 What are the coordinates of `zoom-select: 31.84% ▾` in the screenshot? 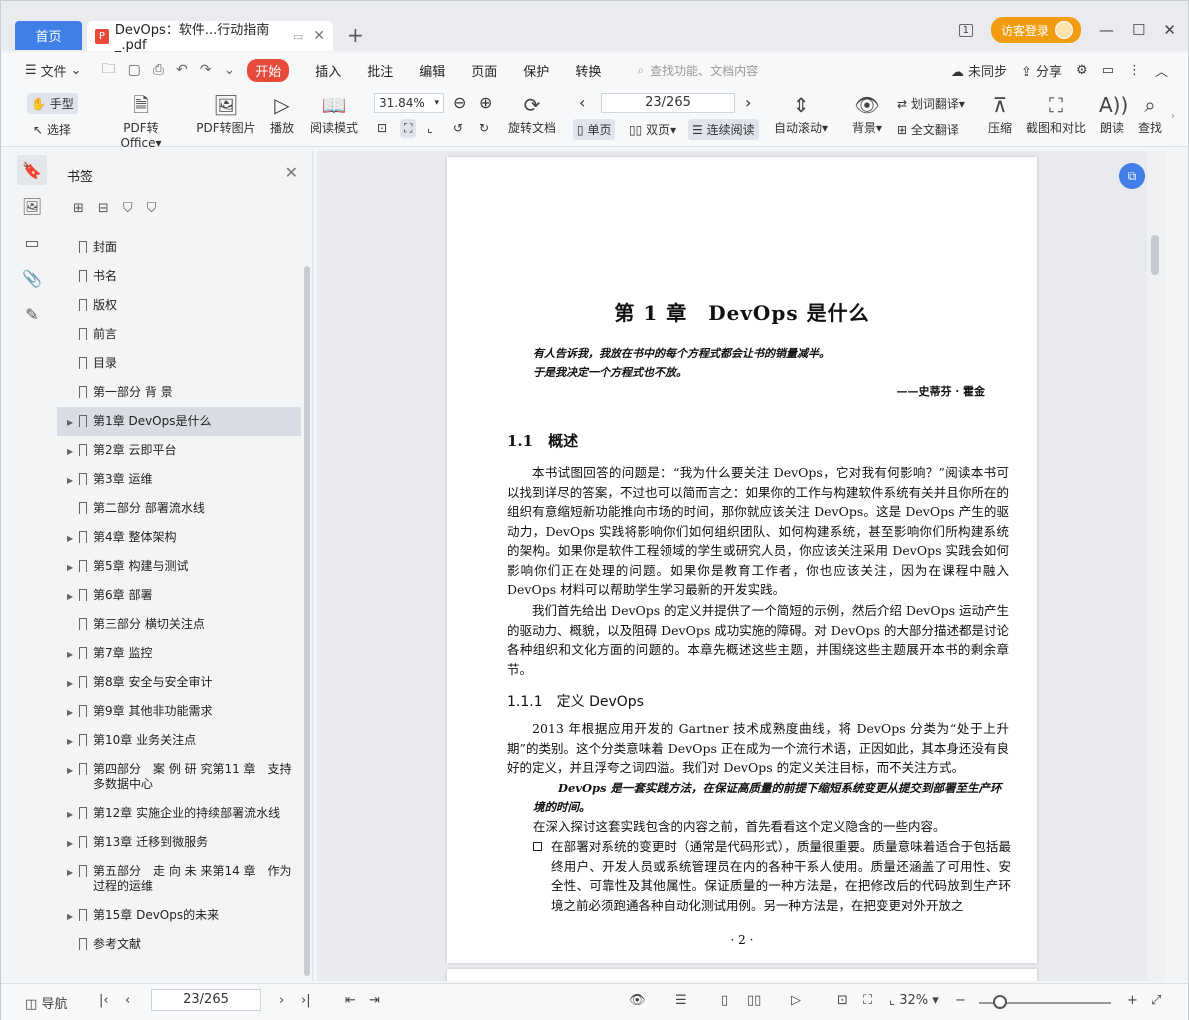 It's located at (409, 103).